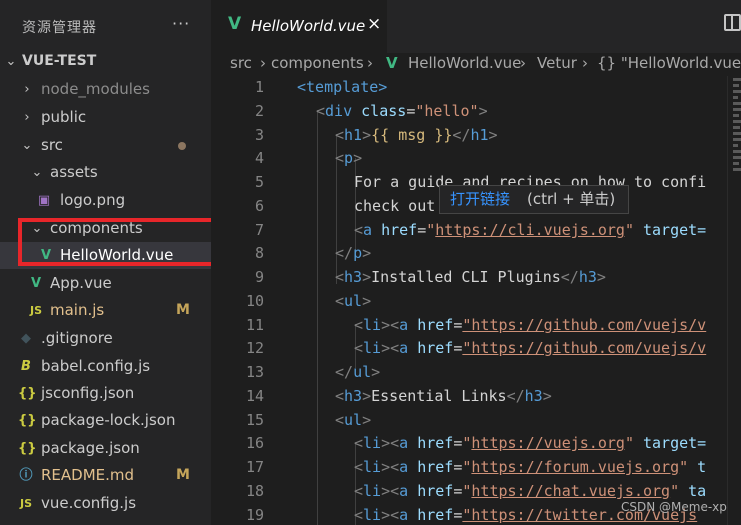 Image resolution: width=741 pixels, height=525 pixels. Describe the element at coordinates (259, 135) in the screenshot. I see `line-number: 3` at that location.